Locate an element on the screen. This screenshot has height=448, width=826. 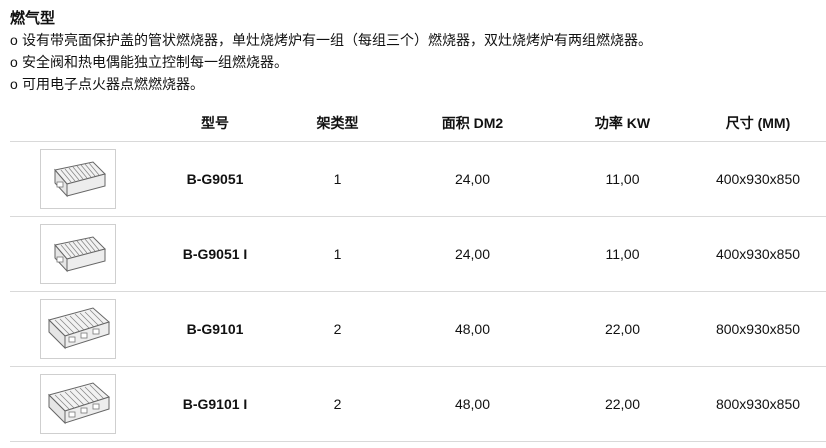
feature-text: 安全阀和热电偶能独立控制每一组燃烧器。 is located at coordinates (155, 62).